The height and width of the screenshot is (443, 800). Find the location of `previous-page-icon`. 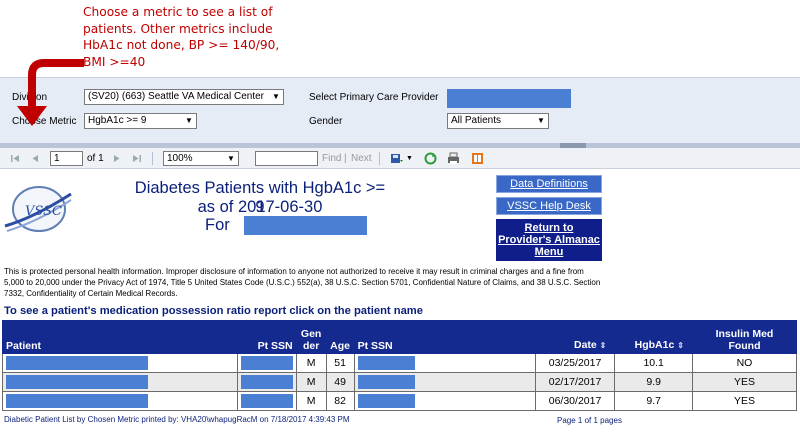

previous-page-icon is located at coordinates (35, 158).